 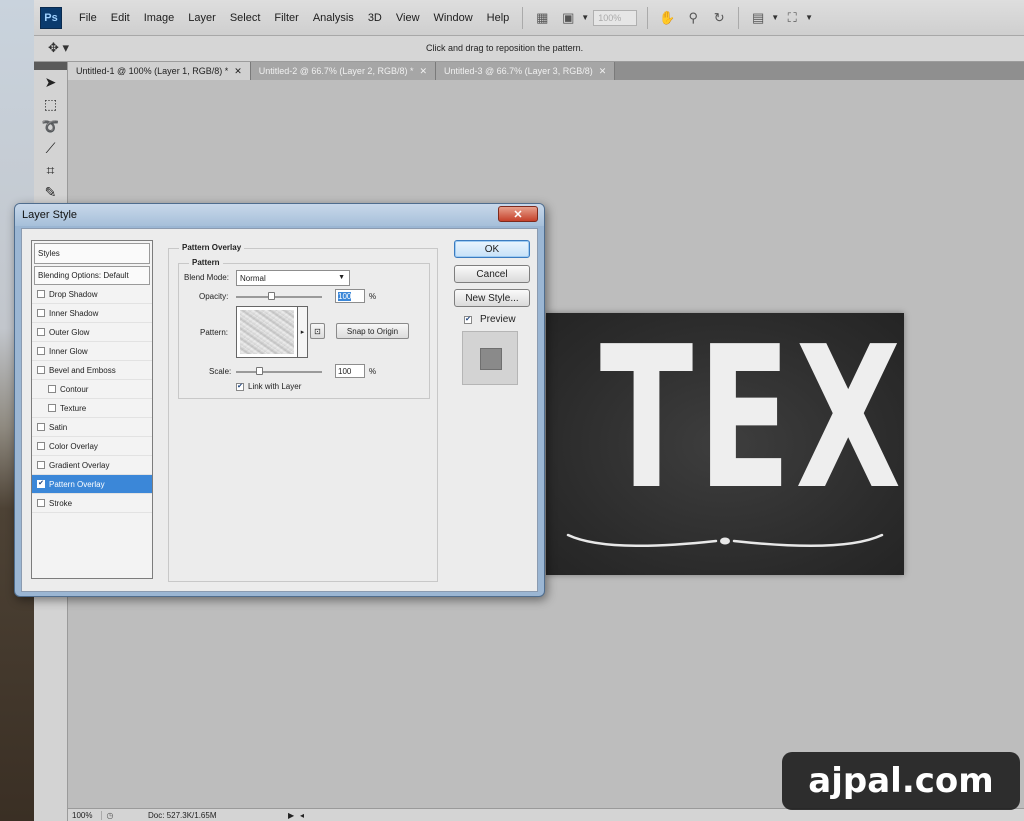 What do you see at coordinates (88, 18) in the screenshot?
I see `menu-file: File` at bounding box center [88, 18].